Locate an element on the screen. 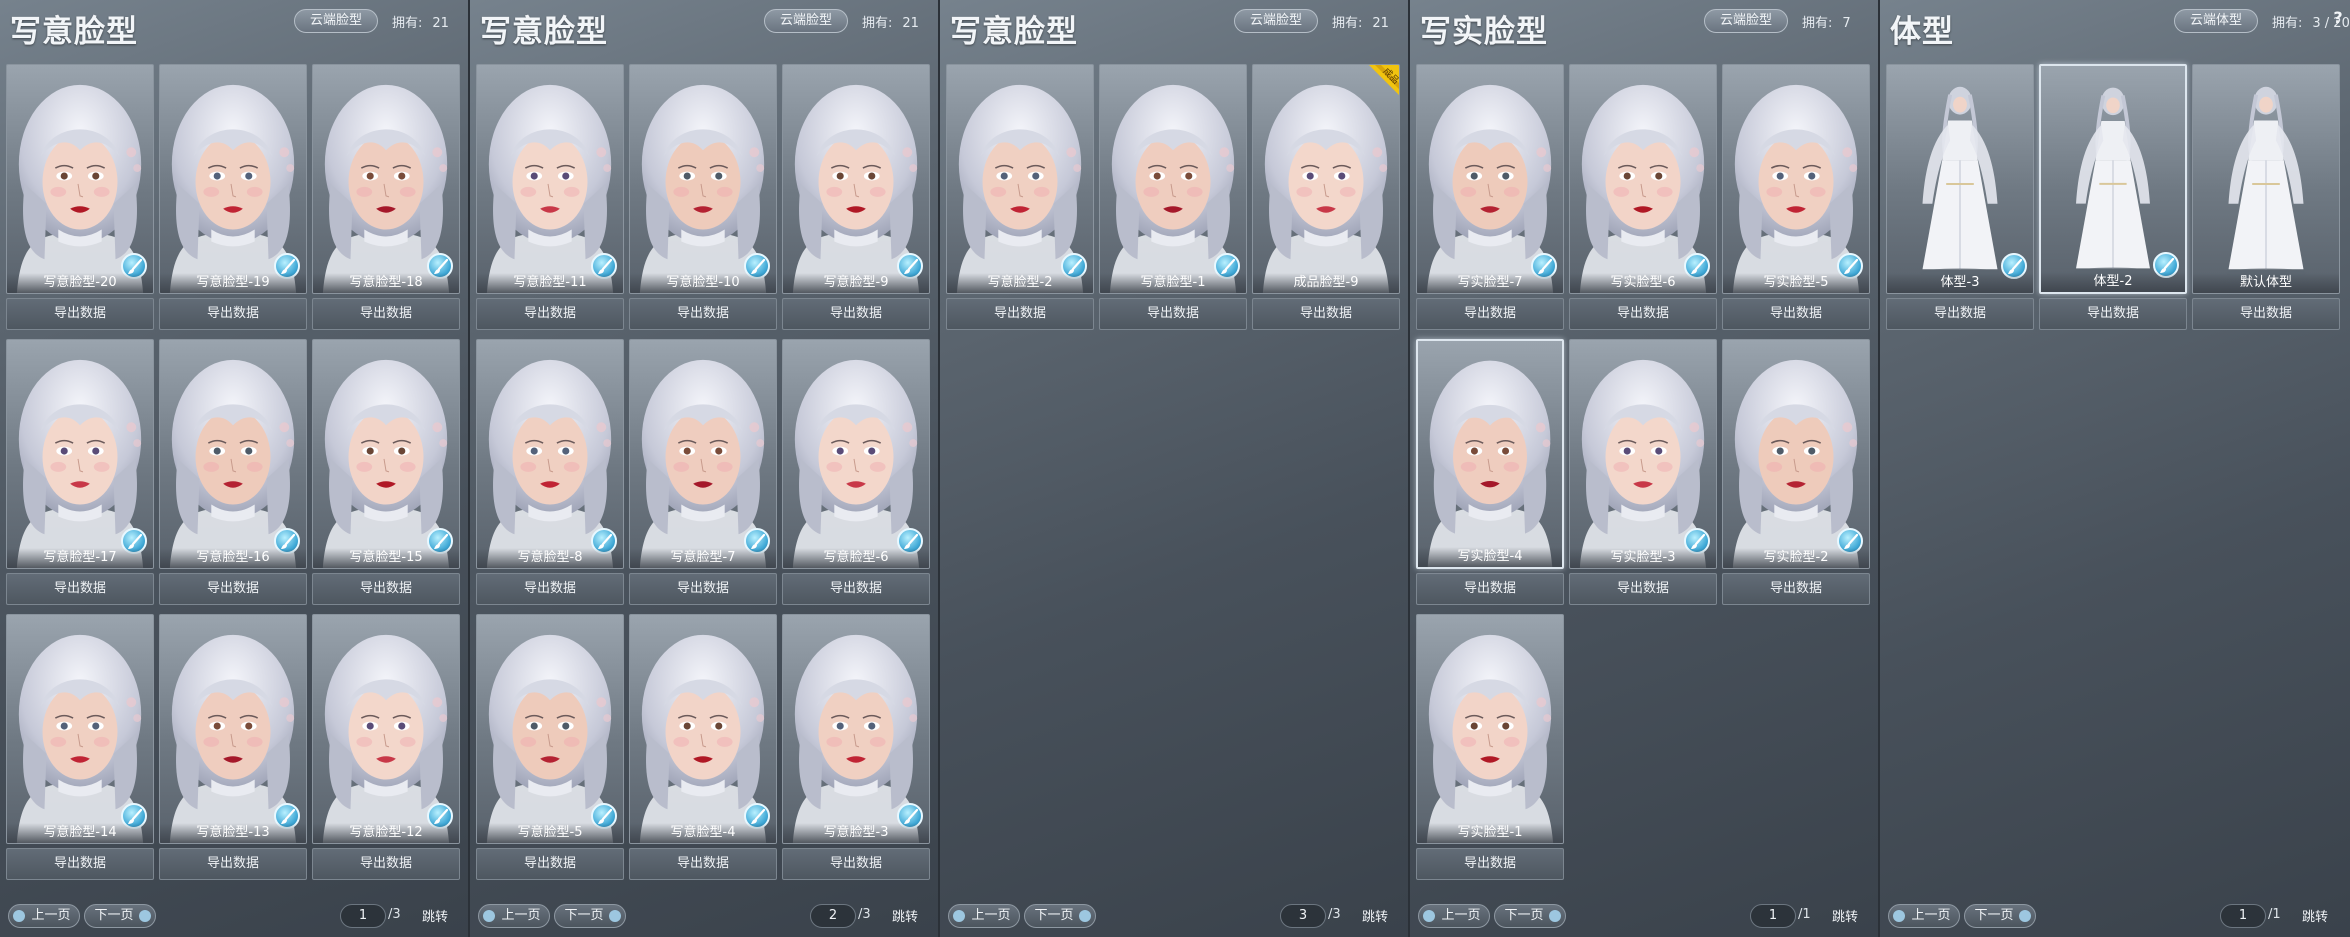  preset-card: 写实脸型-5 is located at coordinates (1796, 179).